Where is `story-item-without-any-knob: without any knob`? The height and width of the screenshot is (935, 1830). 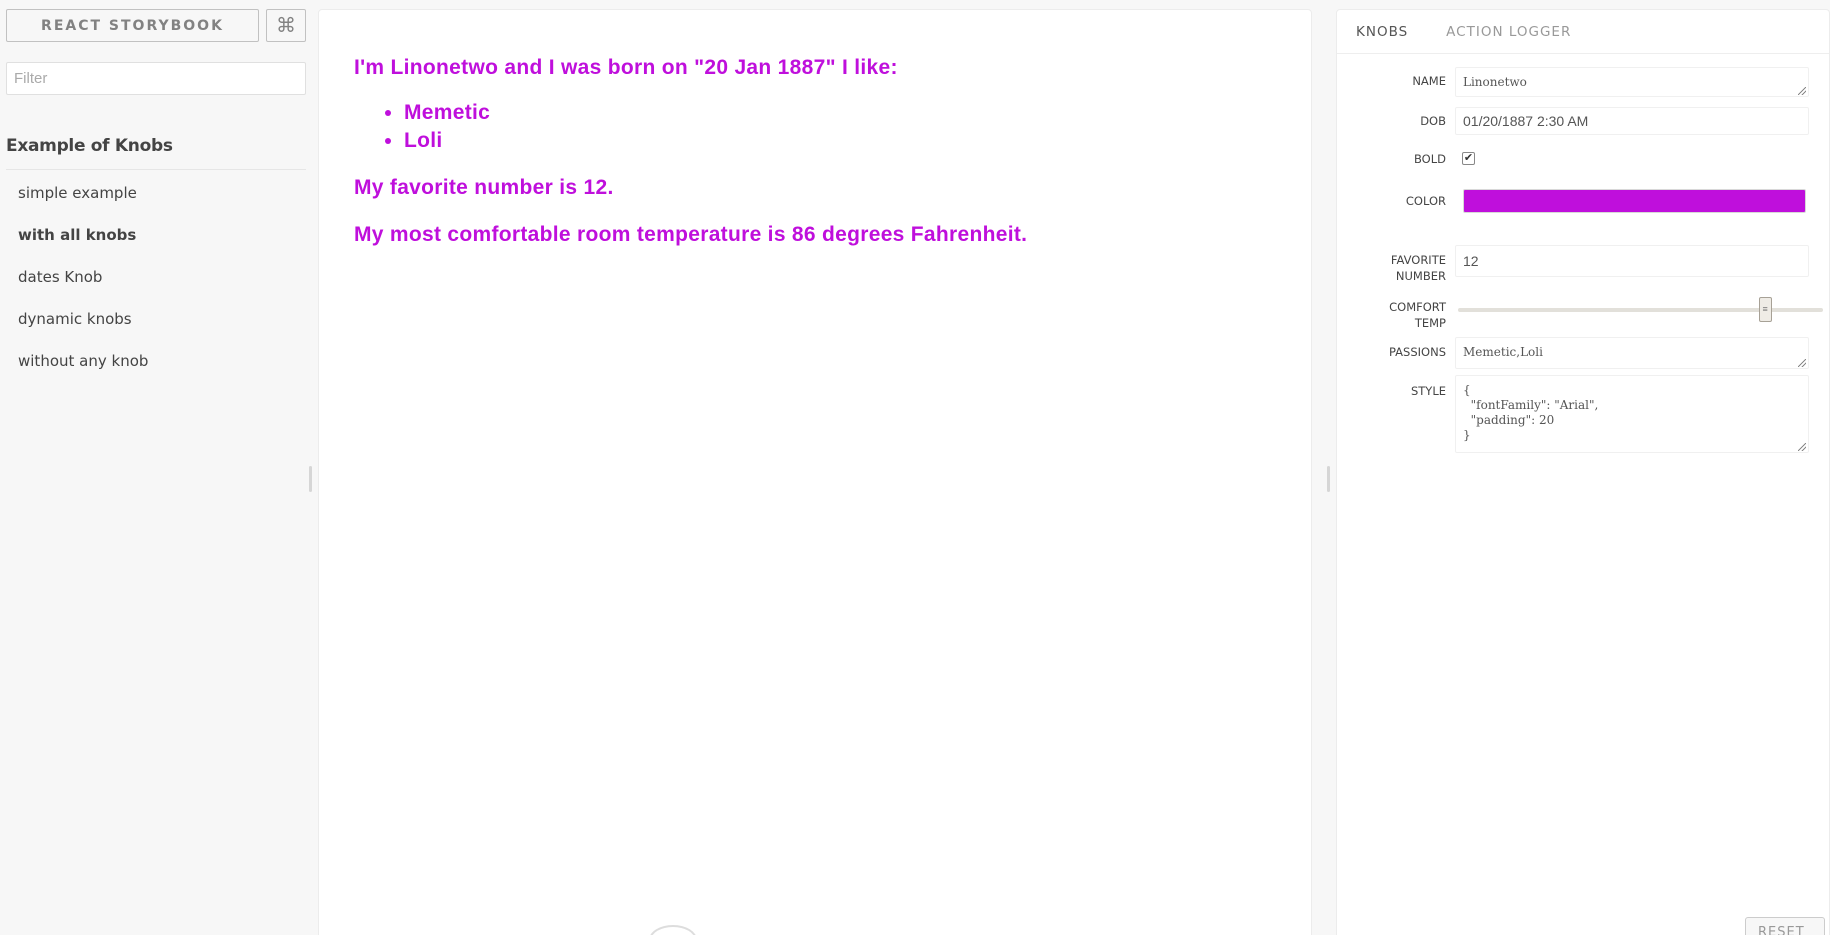 story-item-without-any-knob: without any knob is located at coordinates (160, 361).